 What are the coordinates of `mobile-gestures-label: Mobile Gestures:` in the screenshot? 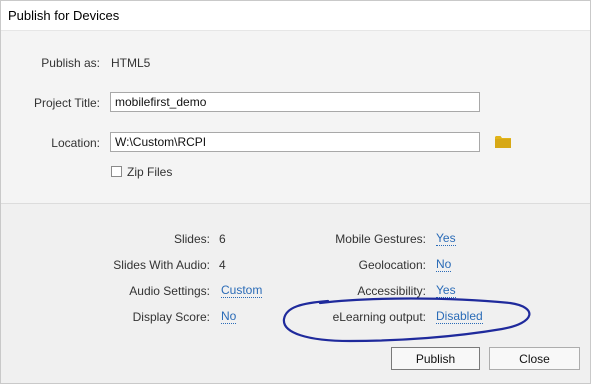 It's located at (380, 239).